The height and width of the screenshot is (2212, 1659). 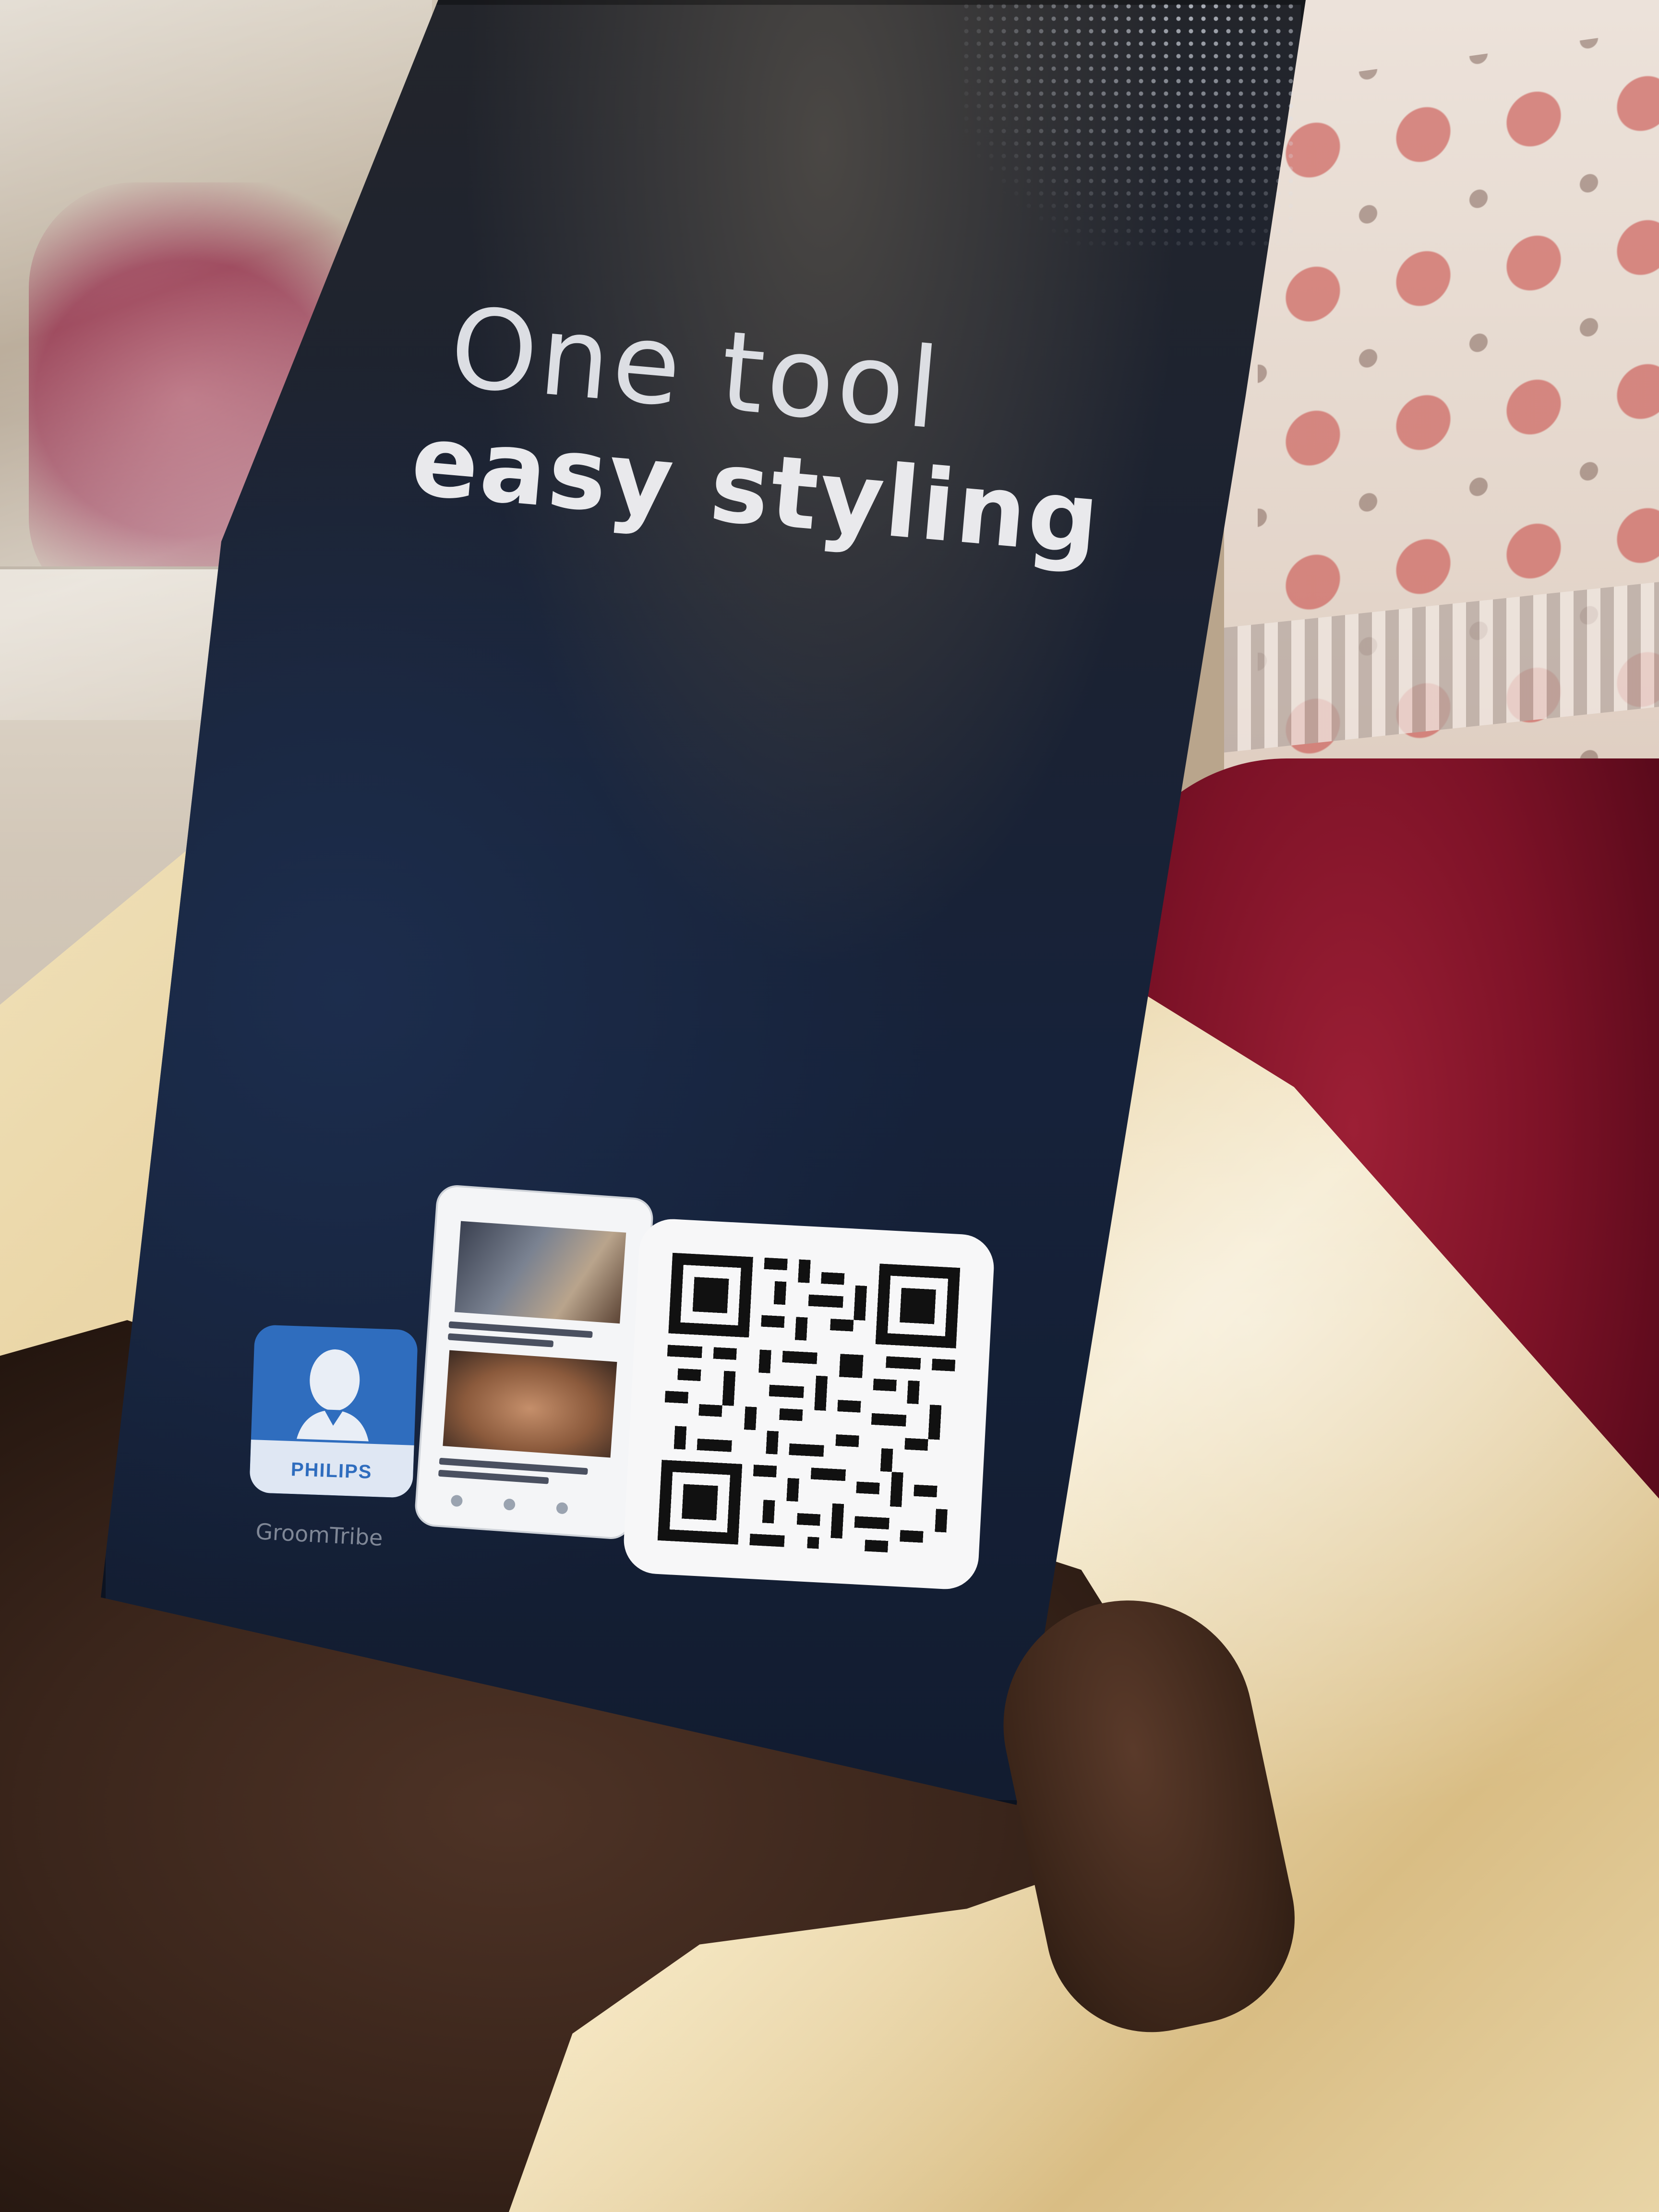 I want to click on app-screenshot, so click(x=534, y=1362).